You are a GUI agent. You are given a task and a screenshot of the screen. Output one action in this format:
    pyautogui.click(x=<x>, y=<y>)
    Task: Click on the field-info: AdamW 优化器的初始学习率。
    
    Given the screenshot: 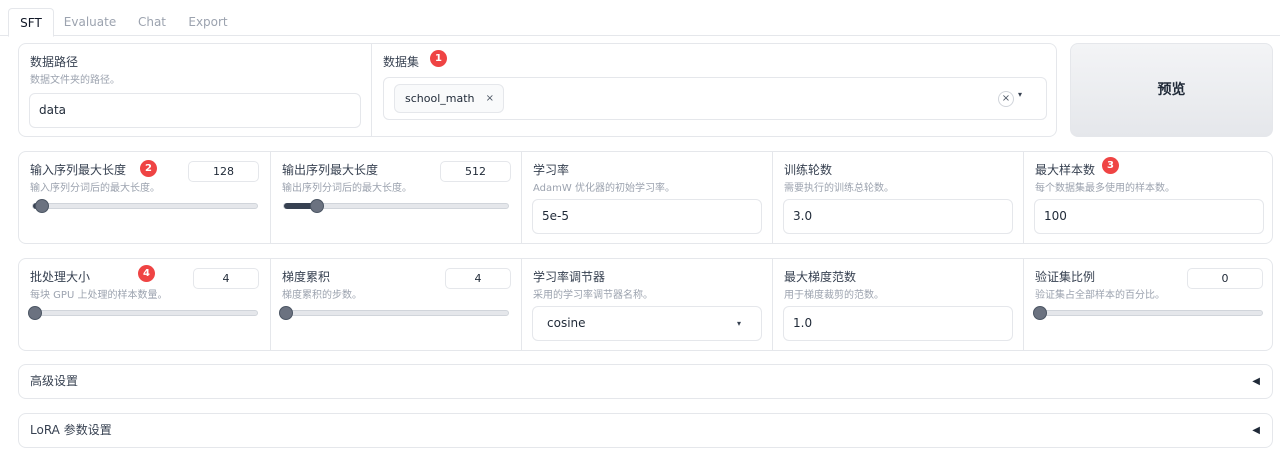 What is the action you would take?
    pyautogui.click(x=604, y=188)
    